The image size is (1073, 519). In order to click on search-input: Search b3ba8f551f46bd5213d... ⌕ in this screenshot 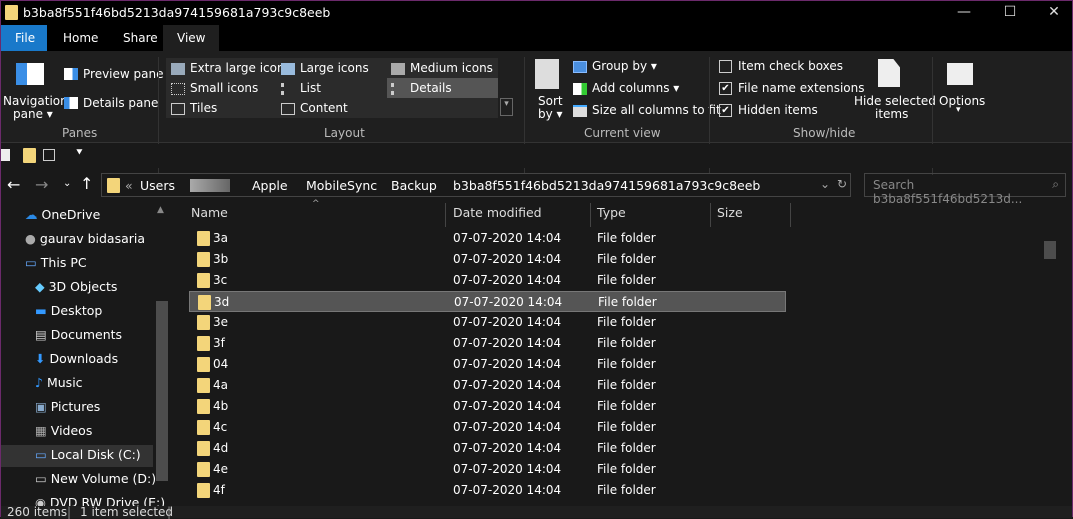, I will do `click(965, 189)`.